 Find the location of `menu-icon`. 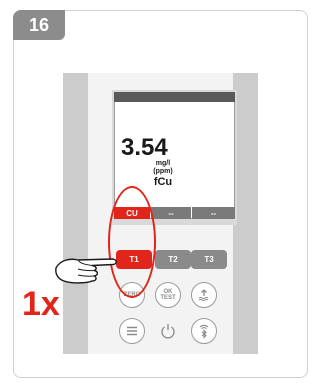

menu-icon is located at coordinates (132, 331).